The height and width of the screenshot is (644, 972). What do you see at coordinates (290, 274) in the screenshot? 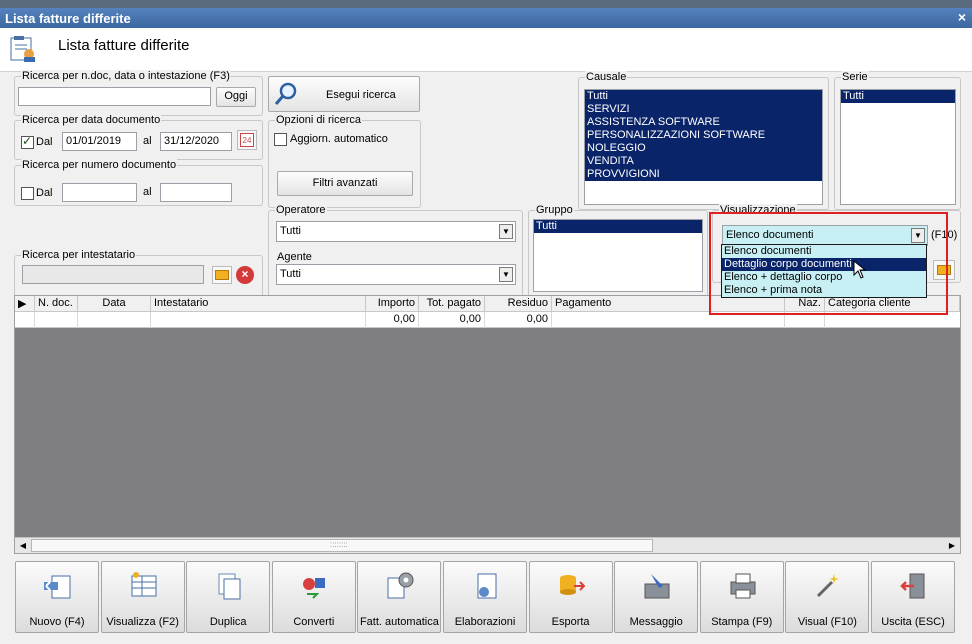
I see `agent-select-value: Tutti` at bounding box center [290, 274].